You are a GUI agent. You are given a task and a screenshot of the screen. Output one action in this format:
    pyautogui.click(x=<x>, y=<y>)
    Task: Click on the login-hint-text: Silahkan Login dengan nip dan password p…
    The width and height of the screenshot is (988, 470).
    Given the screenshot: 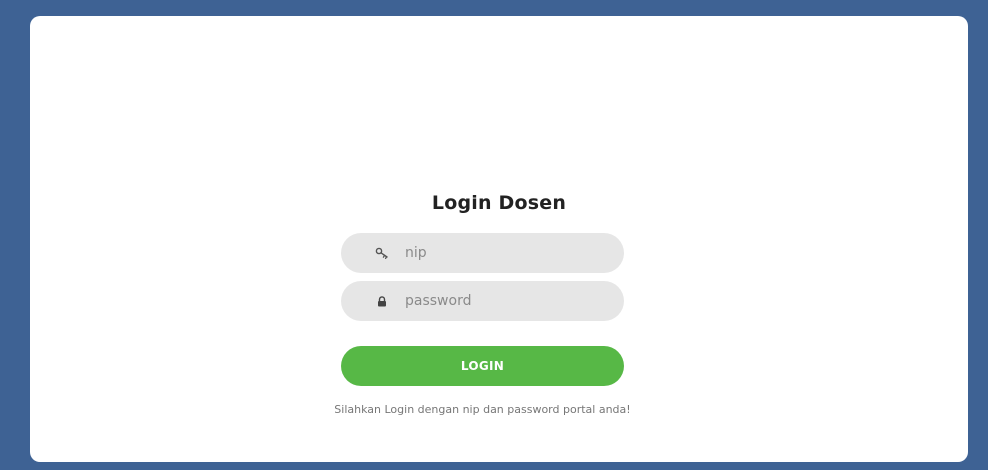 What is the action you would take?
    pyautogui.click(x=482, y=409)
    